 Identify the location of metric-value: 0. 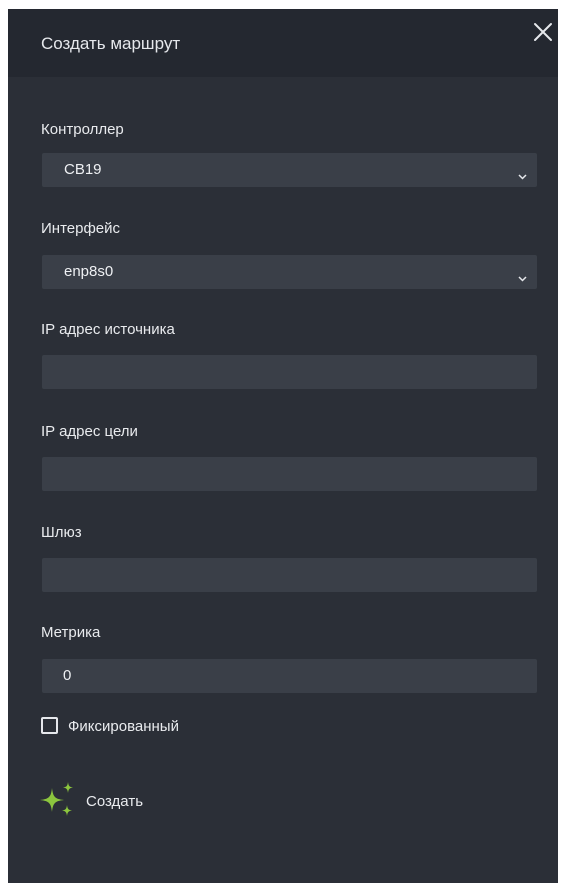
(67, 675).